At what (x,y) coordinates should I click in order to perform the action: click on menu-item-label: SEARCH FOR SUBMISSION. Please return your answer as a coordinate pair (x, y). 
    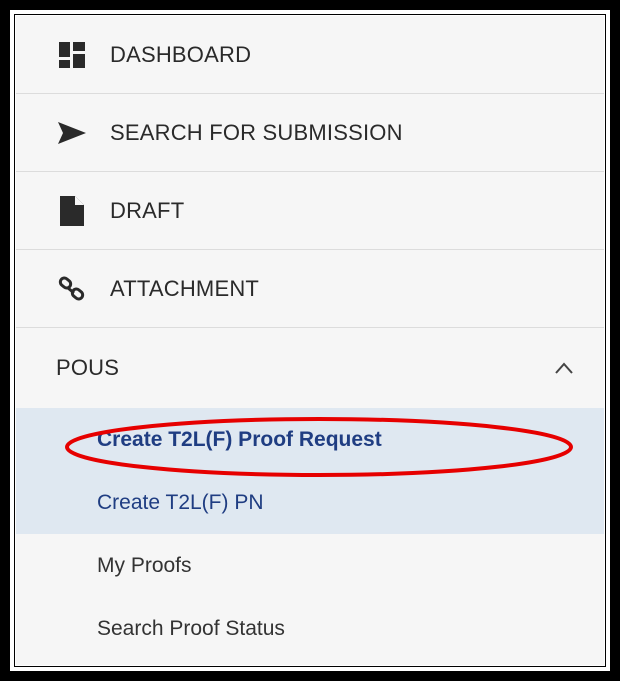
    Looking at the image, I should click on (256, 132).